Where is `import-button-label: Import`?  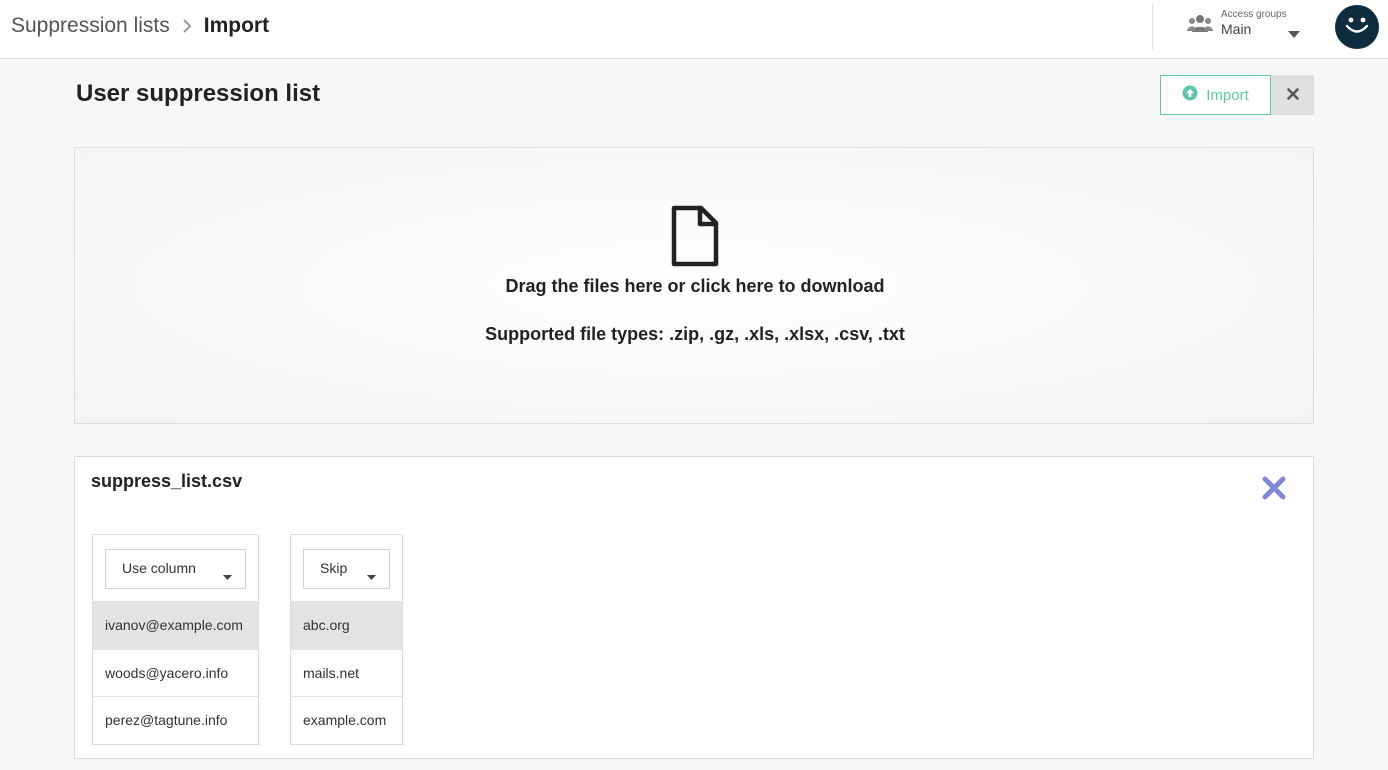
import-button-label: Import is located at coordinates (1227, 95).